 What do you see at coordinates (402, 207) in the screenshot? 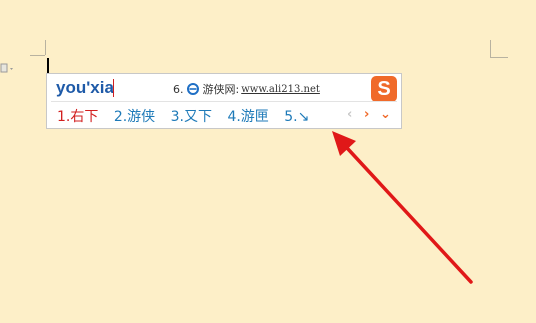
I see `annotation-arrow-icon` at bounding box center [402, 207].